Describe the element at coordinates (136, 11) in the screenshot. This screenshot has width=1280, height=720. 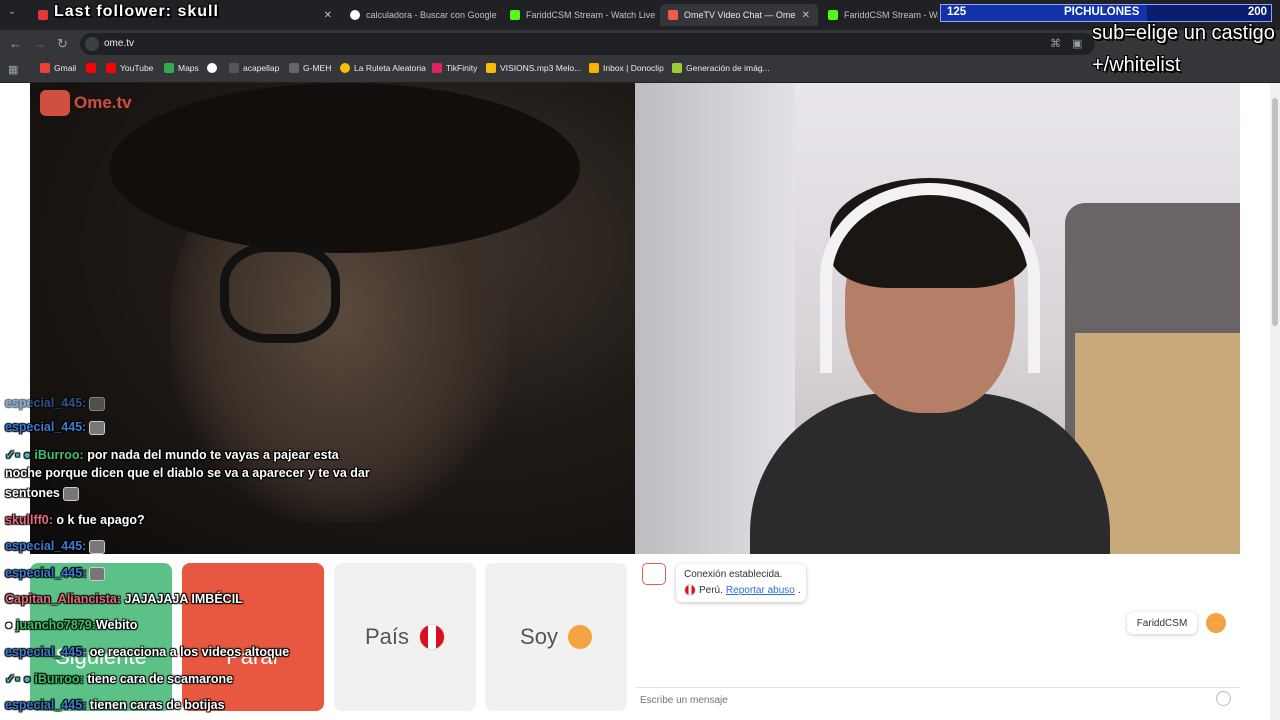
I see `last-follower-overlay: Last follower: skull` at that location.